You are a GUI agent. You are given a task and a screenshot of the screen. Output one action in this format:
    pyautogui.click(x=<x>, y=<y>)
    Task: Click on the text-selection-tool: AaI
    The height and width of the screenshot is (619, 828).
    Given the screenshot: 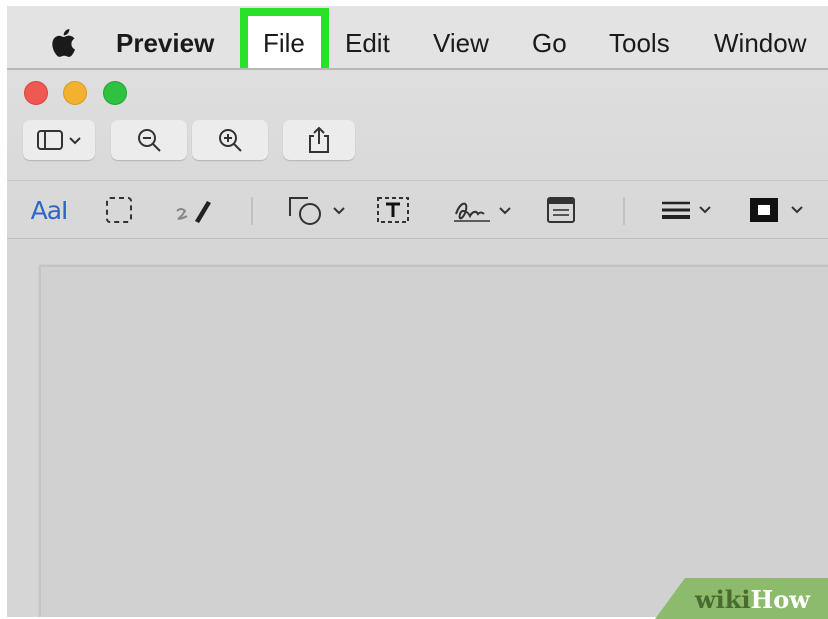 What is the action you would take?
    pyautogui.click(x=49, y=210)
    